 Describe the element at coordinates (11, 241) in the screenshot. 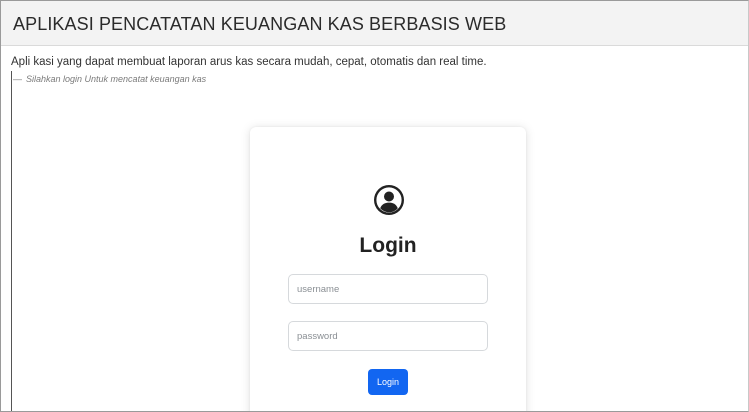

I see `left-divider` at that location.